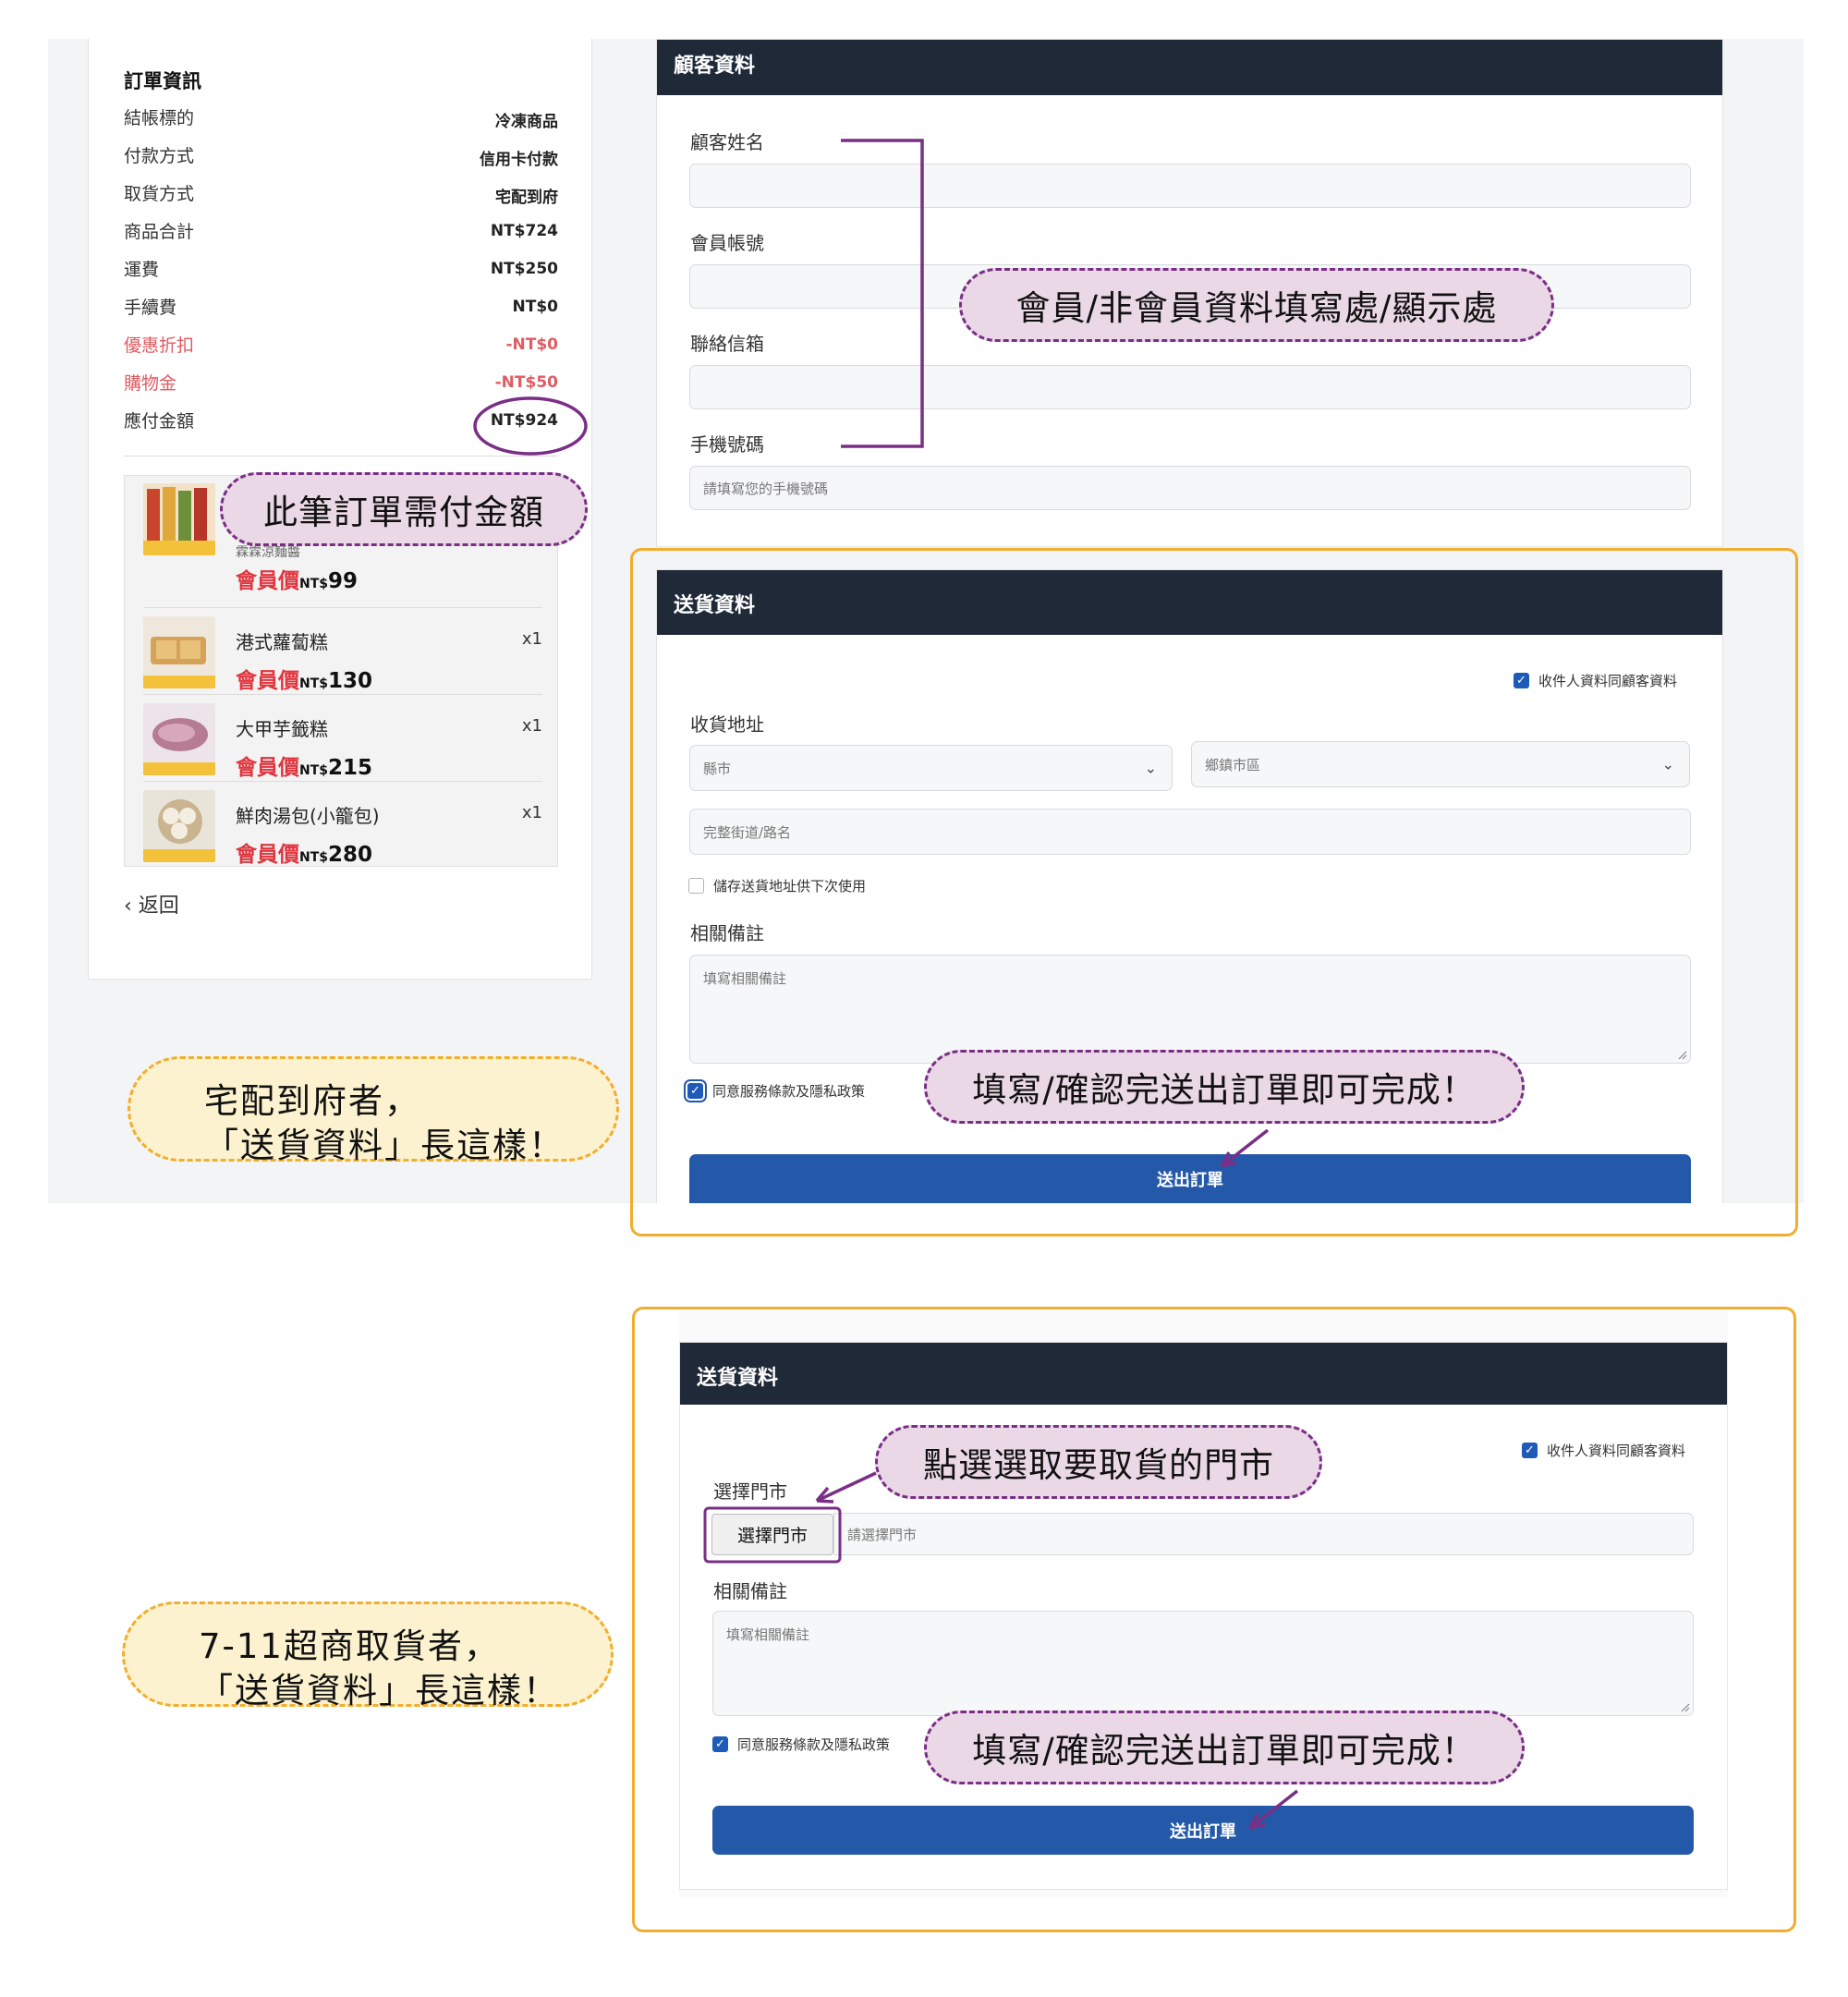 The height and width of the screenshot is (1997, 1848). What do you see at coordinates (727, 142) in the screenshot?
I see `customer-name-label: 顧客姓名` at bounding box center [727, 142].